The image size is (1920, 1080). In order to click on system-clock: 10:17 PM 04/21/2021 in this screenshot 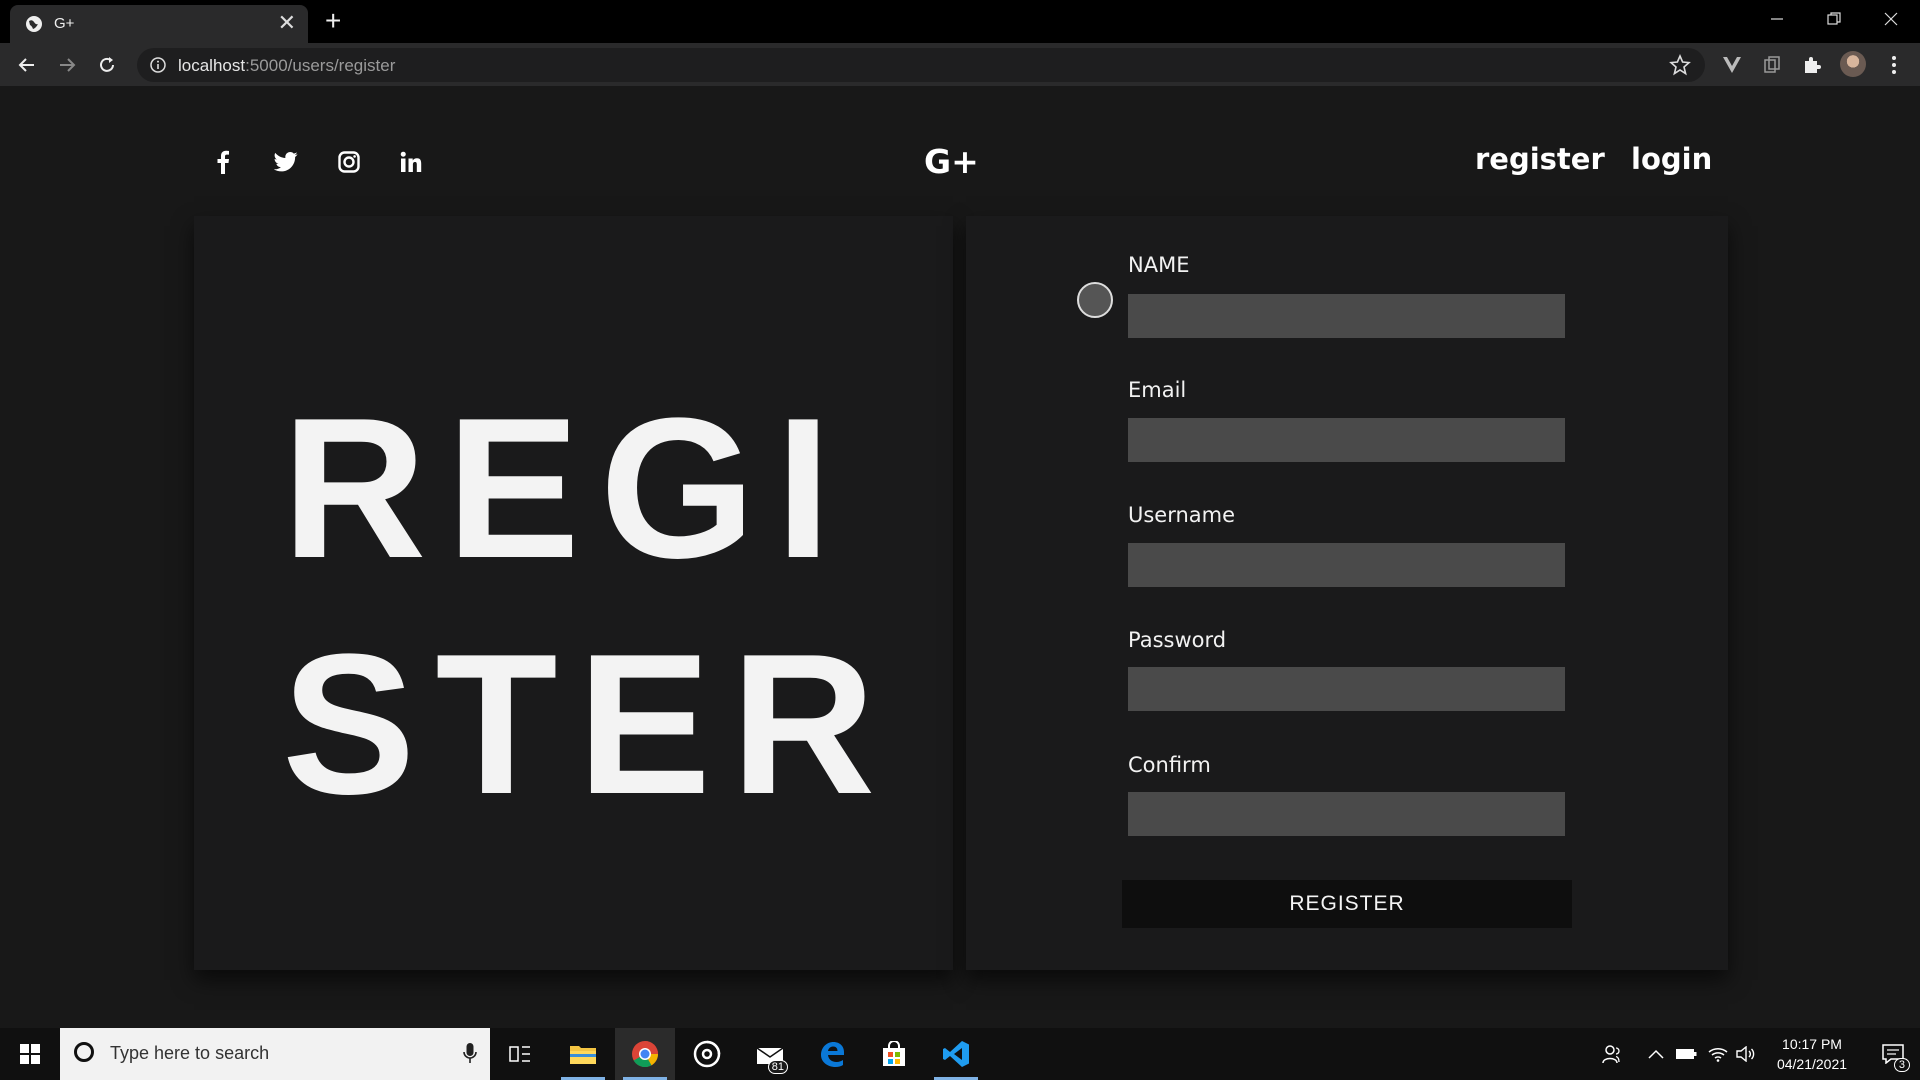, I will do `click(1812, 1054)`.